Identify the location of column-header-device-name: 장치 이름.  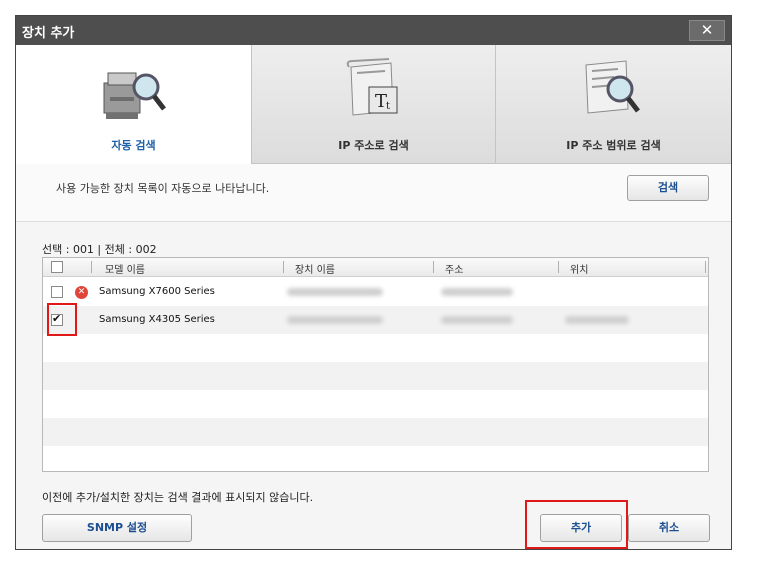
(315, 268).